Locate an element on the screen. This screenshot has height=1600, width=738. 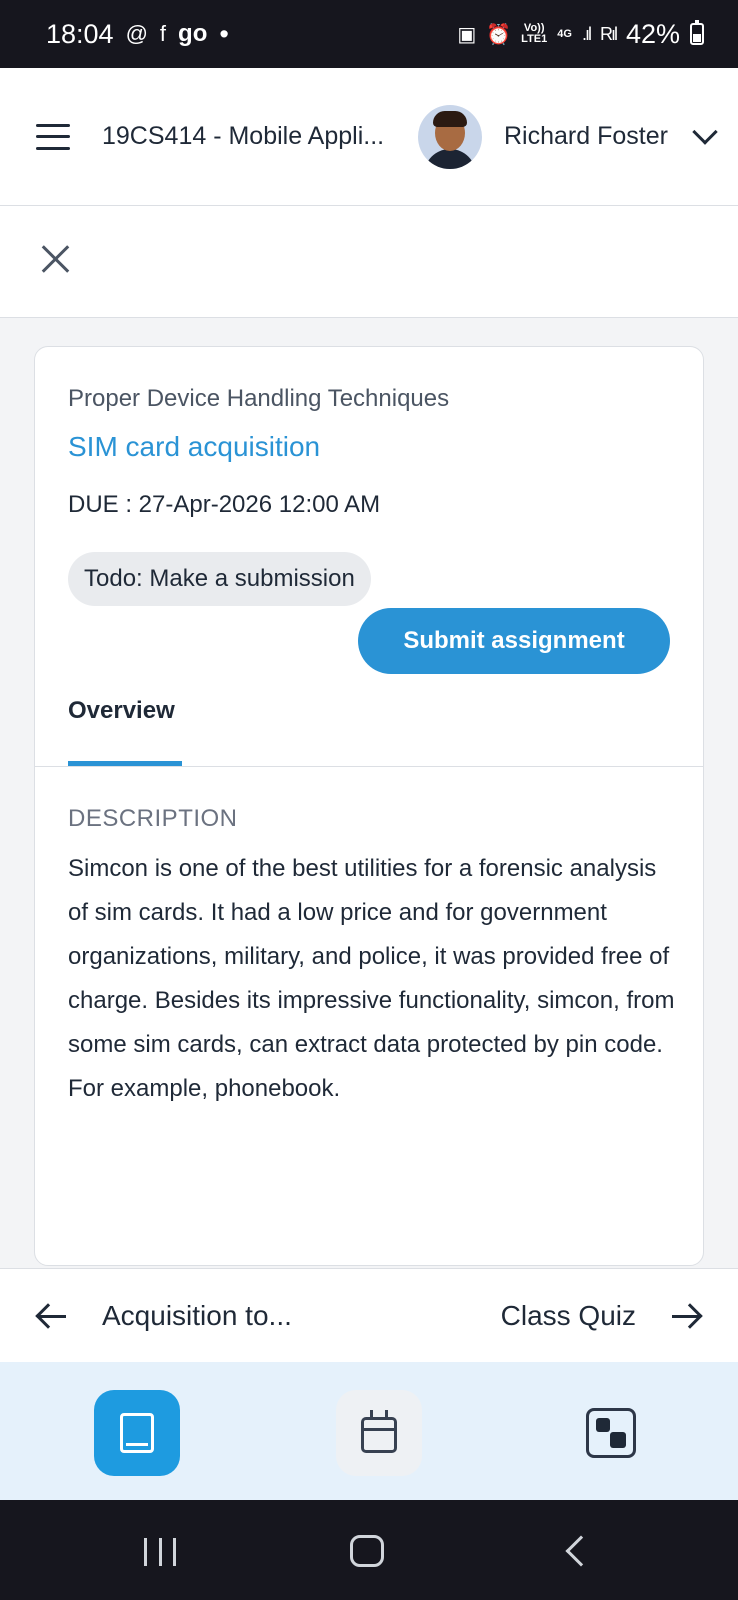
facebook-icon: f is located at coordinates (163, 33).